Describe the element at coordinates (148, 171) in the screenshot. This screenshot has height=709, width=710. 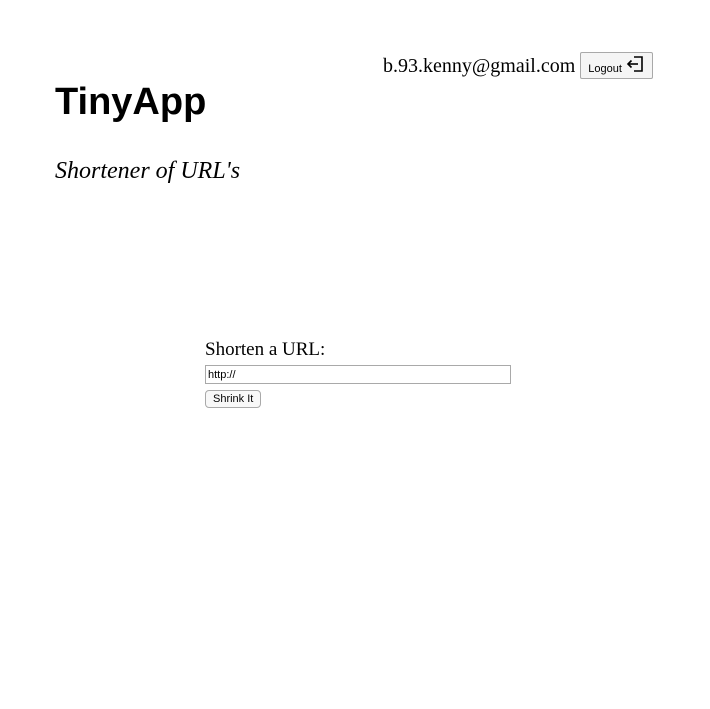
I see `app-subtitle: Shortener of URL's` at that location.